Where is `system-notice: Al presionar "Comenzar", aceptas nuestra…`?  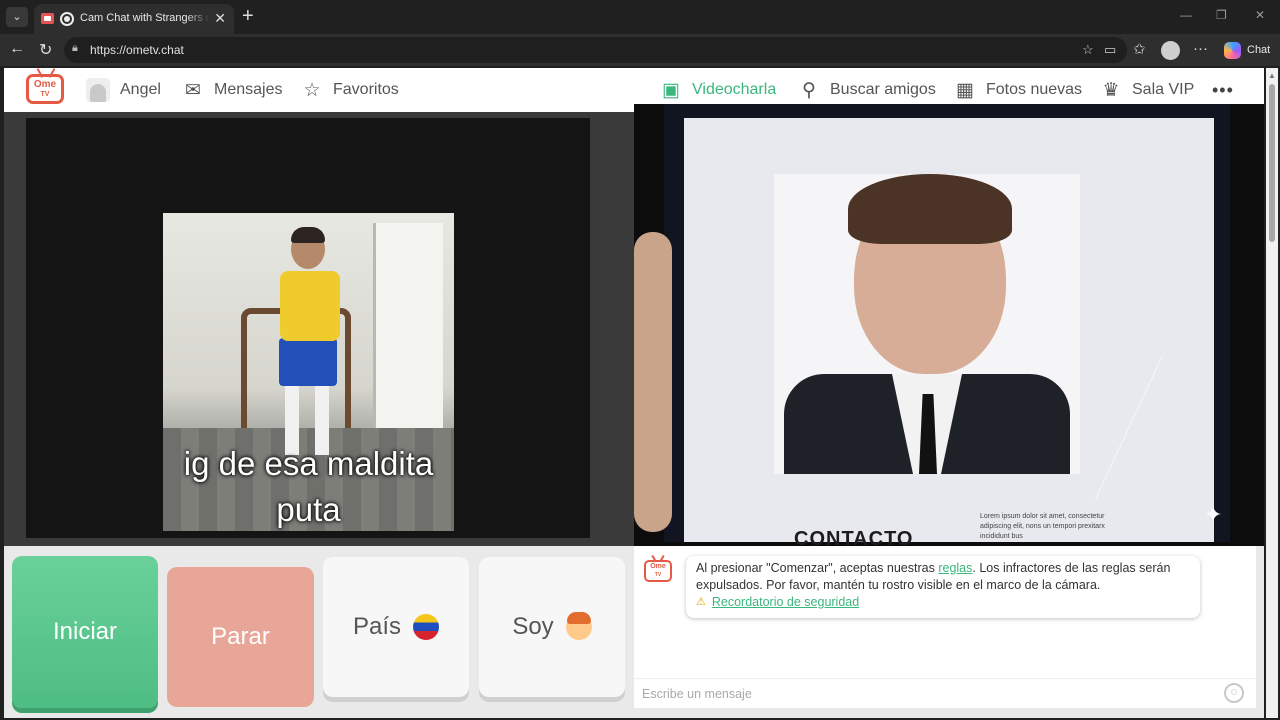 system-notice: Al presionar "Comenzar", aceptas nuestra… is located at coordinates (943, 587).